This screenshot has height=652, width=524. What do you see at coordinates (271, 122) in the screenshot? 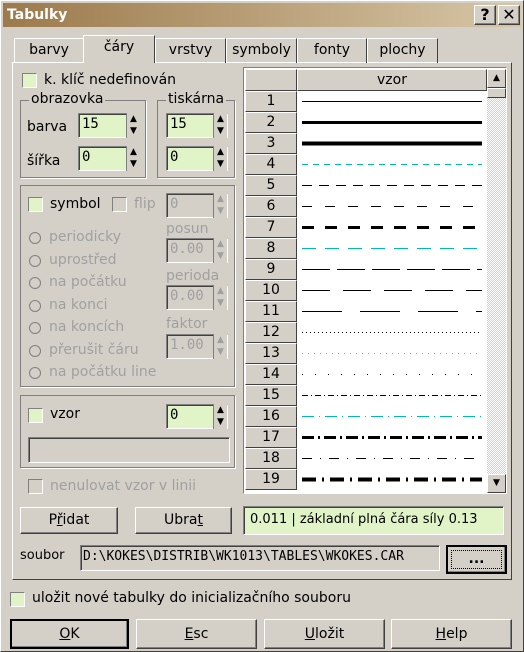
I see `row-number: 2` at bounding box center [271, 122].